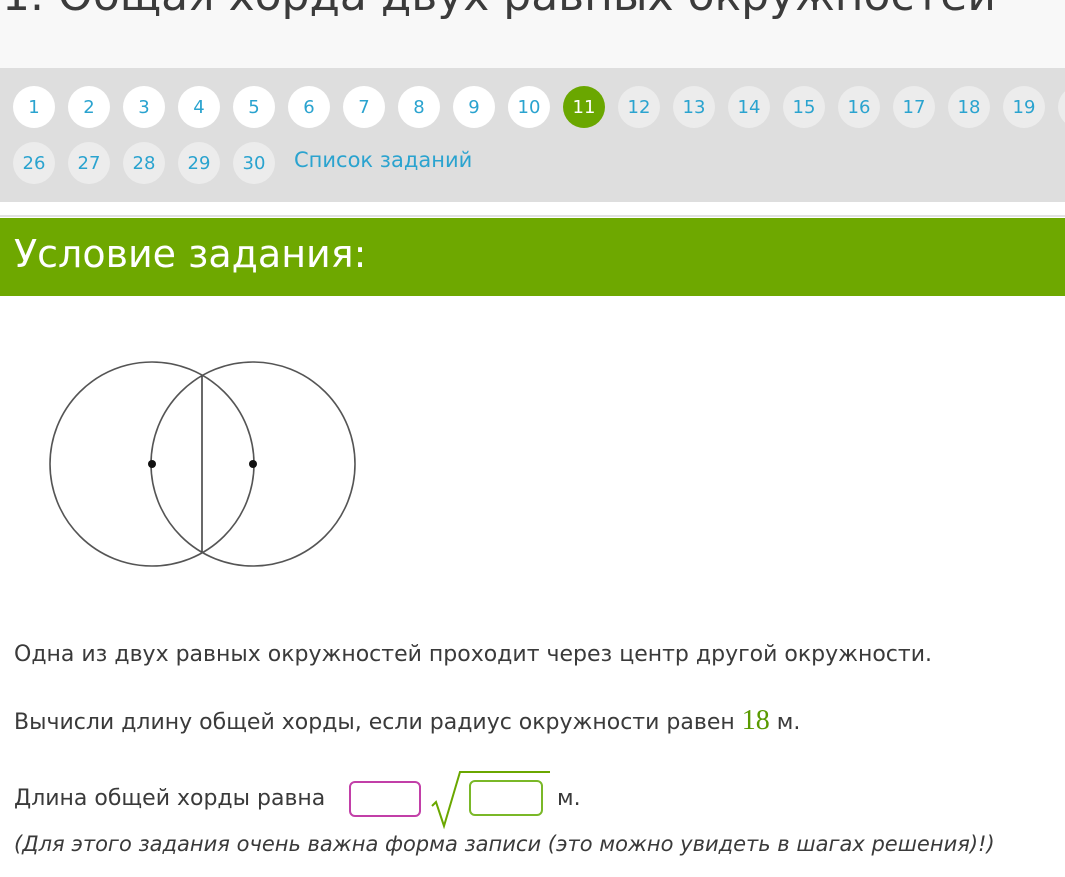  Describe the element at coordinates (419, 107) in the screenshot. I see `task-button-8: 8` at that location.